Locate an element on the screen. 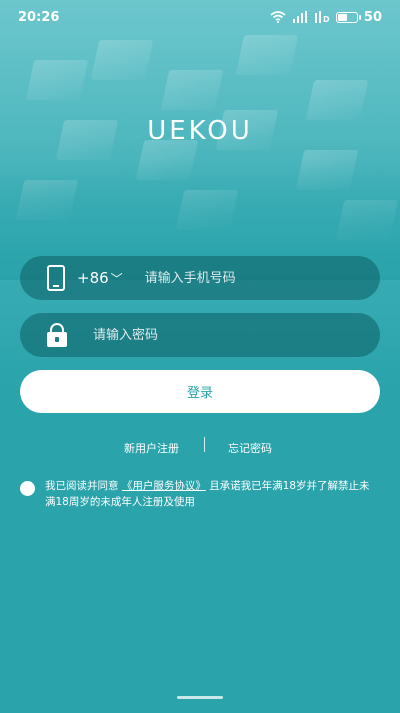 This screenshot has width=400, height=713. signal-icon is located at coordinates (299, 17).